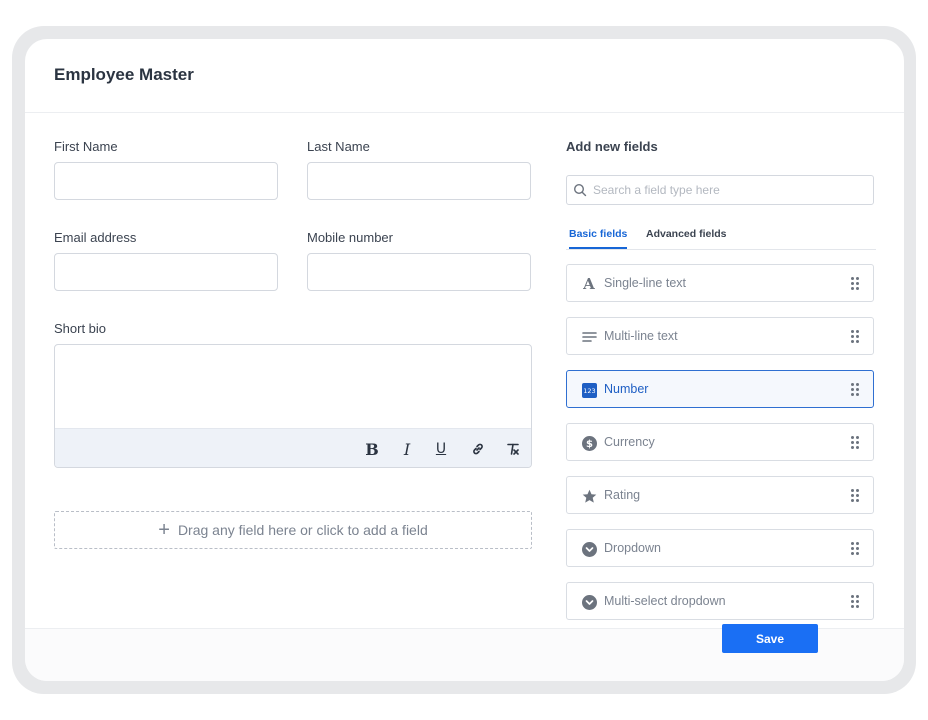 The width and height of the screenshot is (928, 720). What do you see at coordinates (728, 190) in the screenshot?
I see `field-search-input` at bounding box center [728, 190].